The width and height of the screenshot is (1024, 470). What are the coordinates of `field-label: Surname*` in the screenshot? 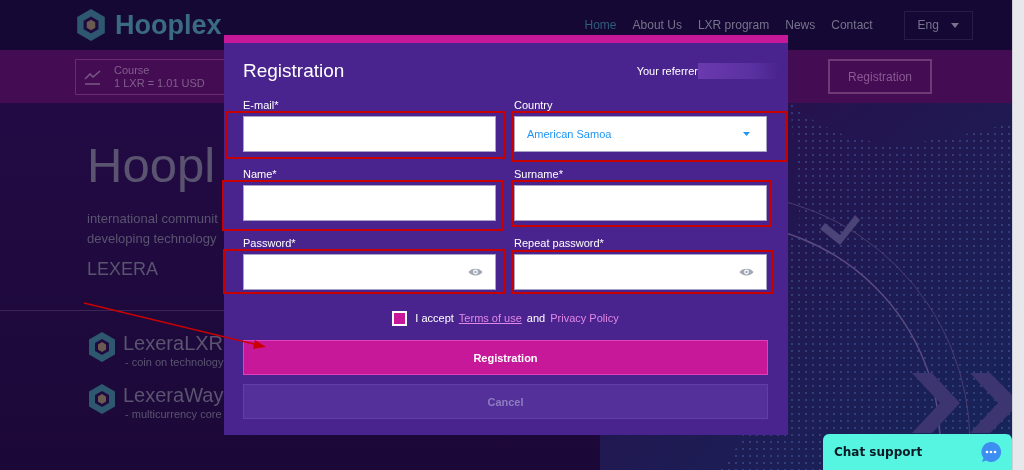 It's located at (538, 174).